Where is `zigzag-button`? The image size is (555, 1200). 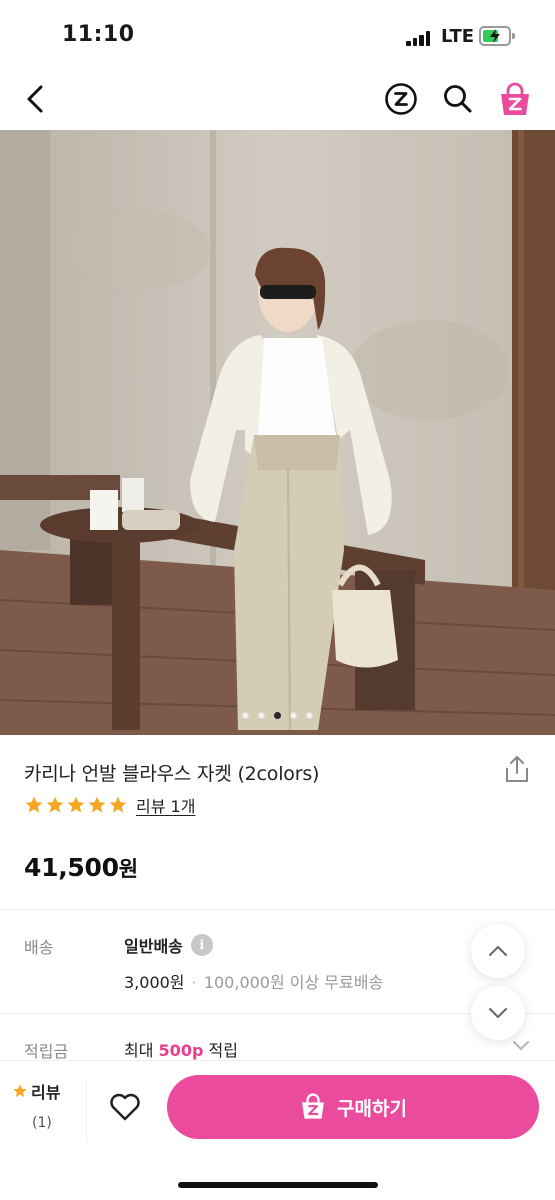
zigzag-button is located at coordinates (401, 99).